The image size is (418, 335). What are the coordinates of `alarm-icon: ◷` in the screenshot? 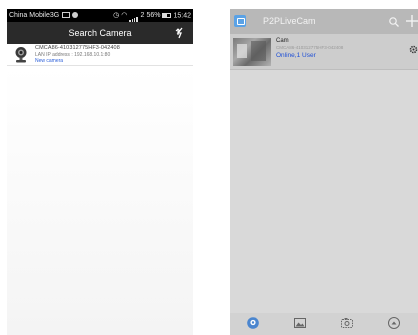 It's located at (116, 15).